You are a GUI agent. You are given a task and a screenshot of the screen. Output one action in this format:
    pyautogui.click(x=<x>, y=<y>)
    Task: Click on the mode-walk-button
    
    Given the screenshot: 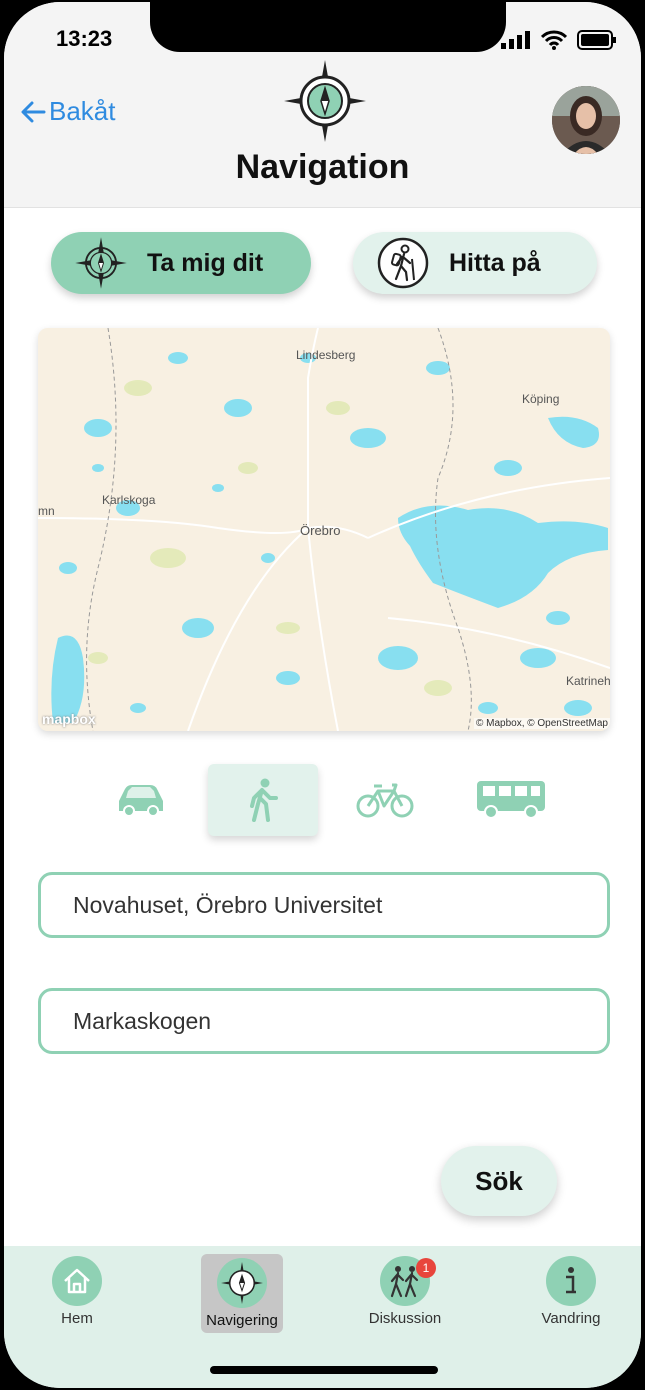 What is the action you would take?
    pyautogui.click(x=263, y=800)
    